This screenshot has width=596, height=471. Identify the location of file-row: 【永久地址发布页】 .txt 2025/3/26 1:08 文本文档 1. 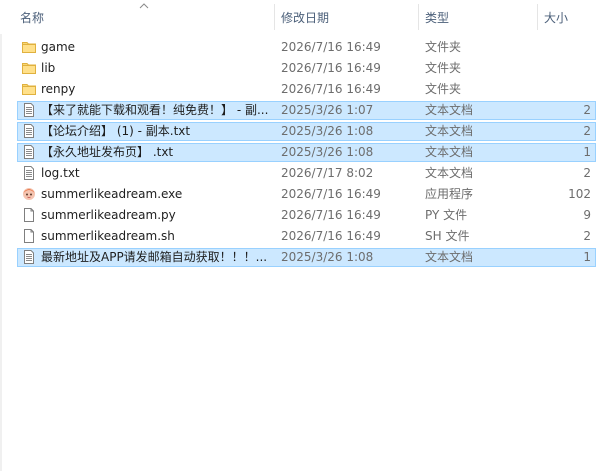
(298, 152).